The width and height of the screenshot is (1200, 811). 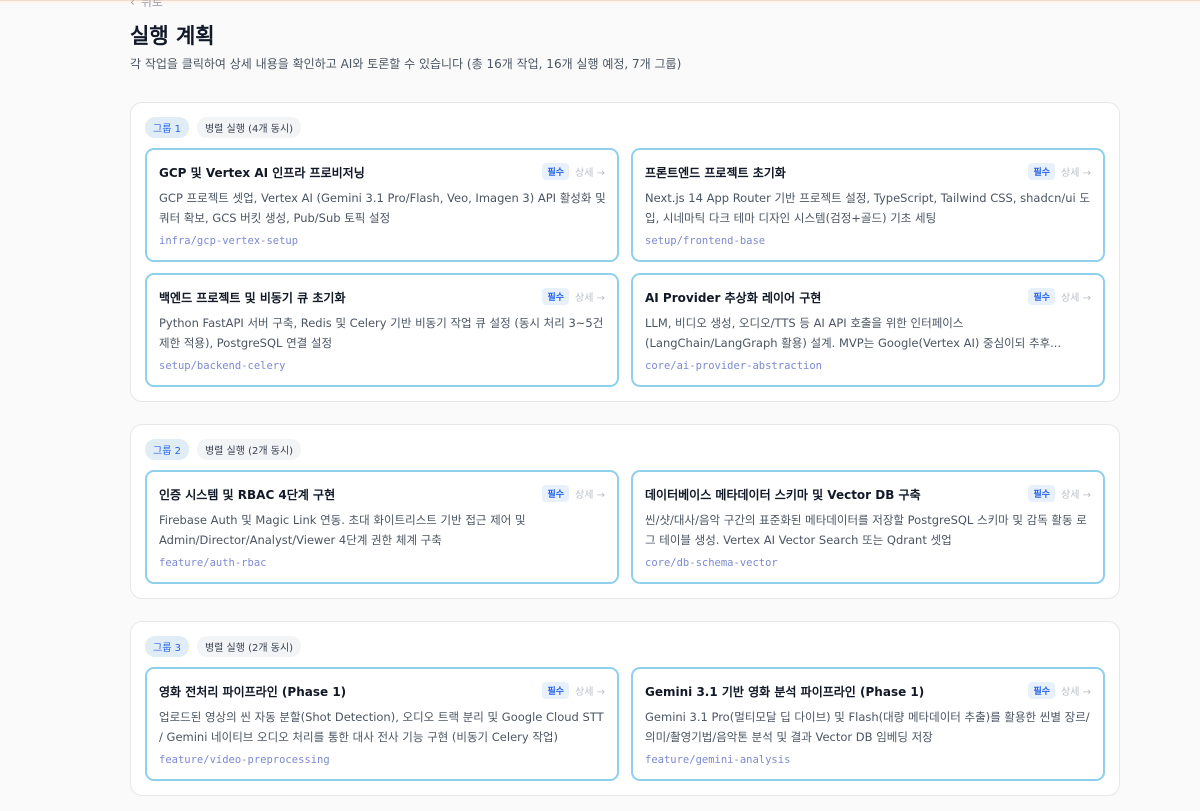 I want to click on task-branch: setup/frontend-base, so click(x=705, y=241).